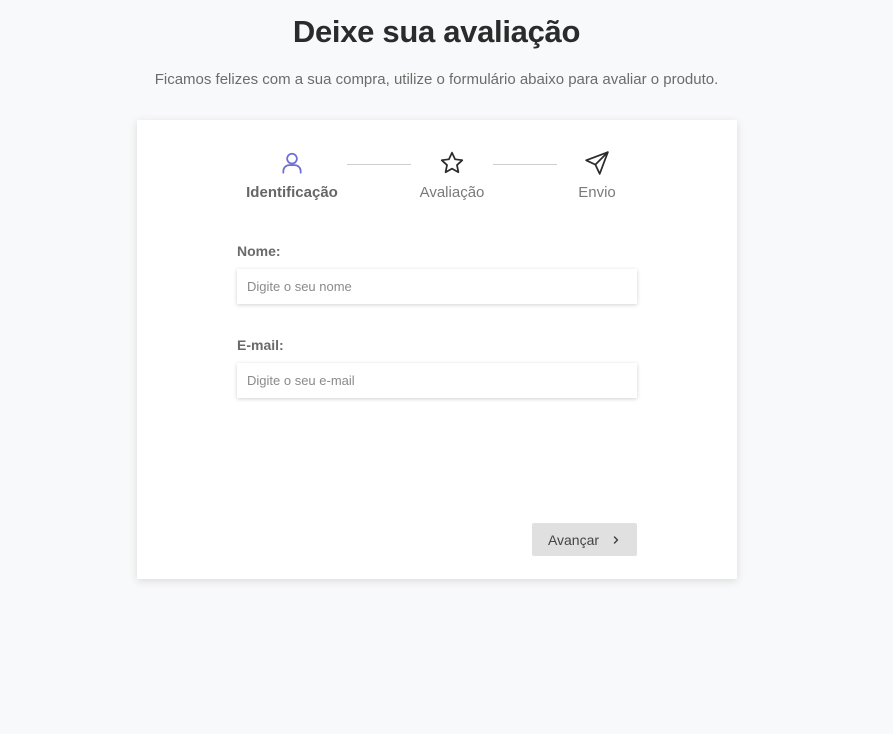 This screenshot has width=893, height=734. Describe the element at coordinates (573, 539) in the screenshot. I see `next-button-label: Avançar` at that location.